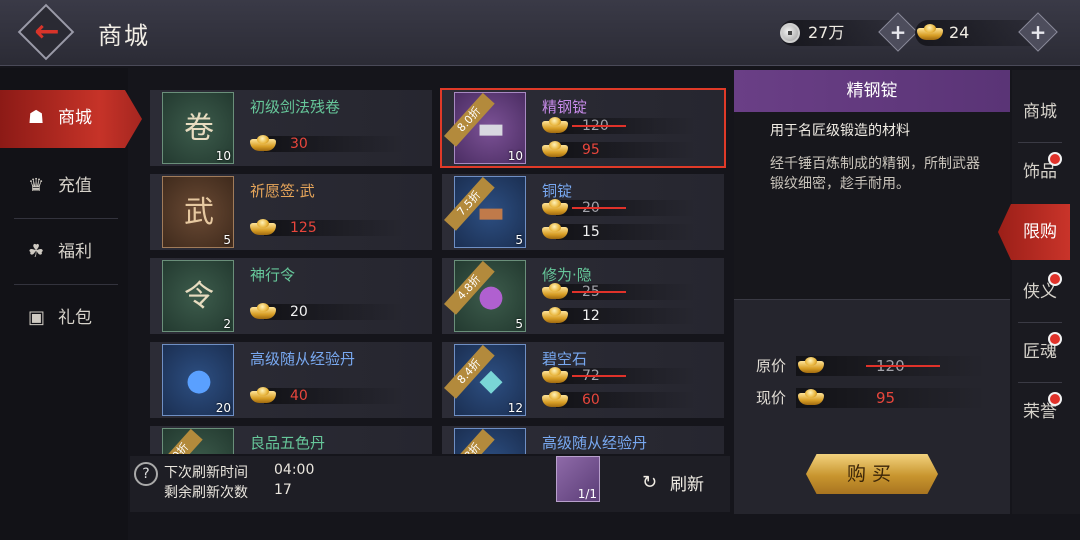  What do you see at coordinates (1034, 232) in the screenshot?
I see `tab-limited: 限购` at bounding box center [1034, 232].